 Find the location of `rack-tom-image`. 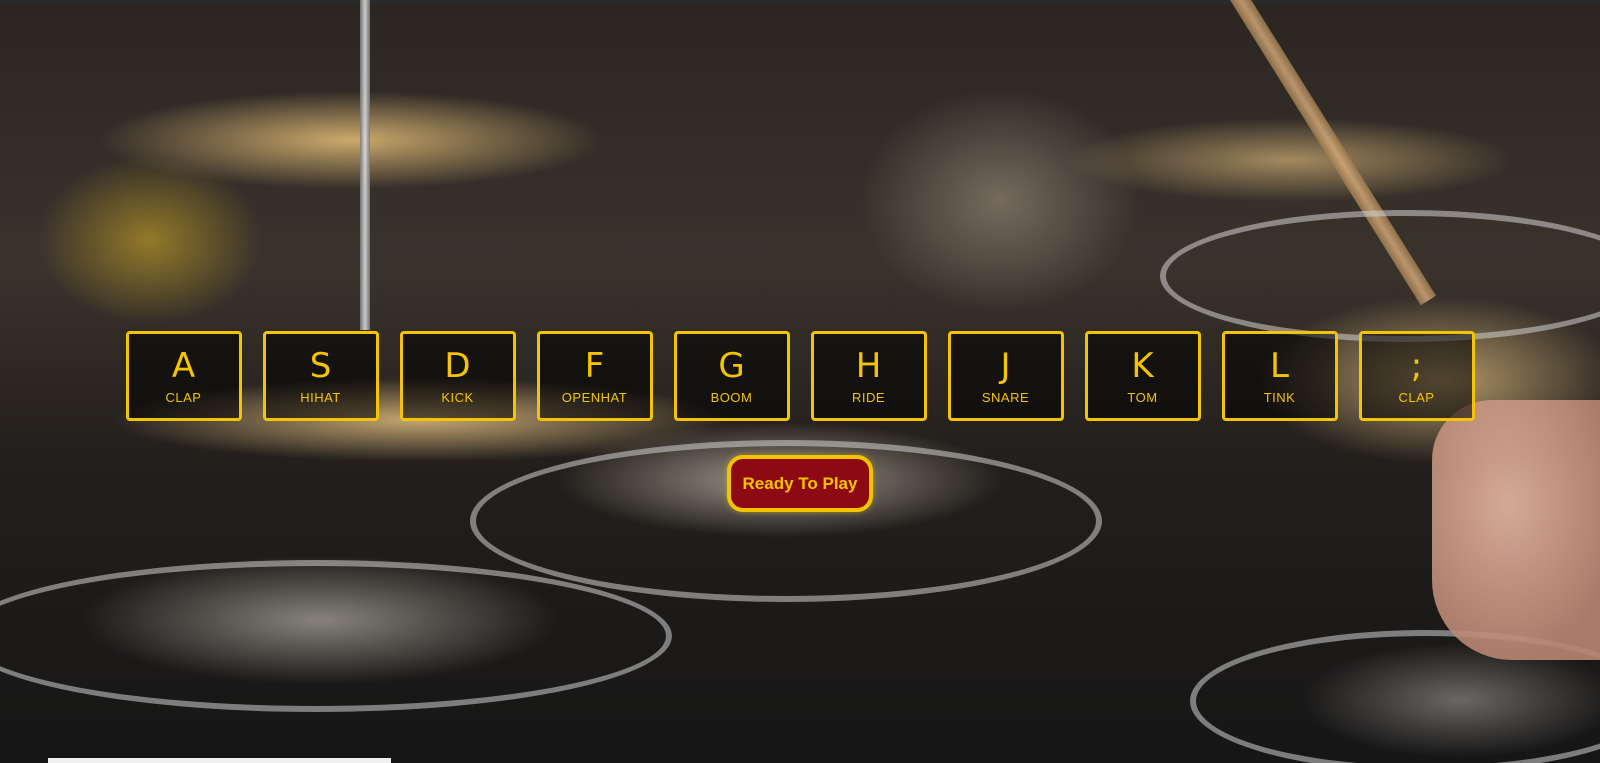

rack-tom-image is located at coordinates (1380, 276).